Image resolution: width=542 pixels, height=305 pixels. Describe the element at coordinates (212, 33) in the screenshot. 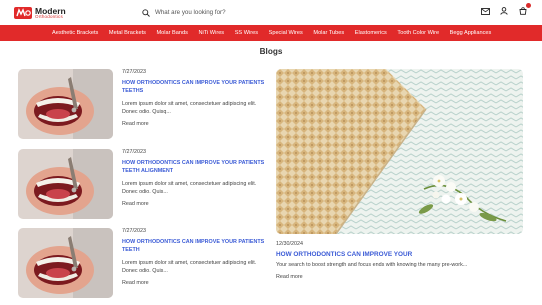

I see `nav-item-niti-wires: NiTi Wires` at that location.